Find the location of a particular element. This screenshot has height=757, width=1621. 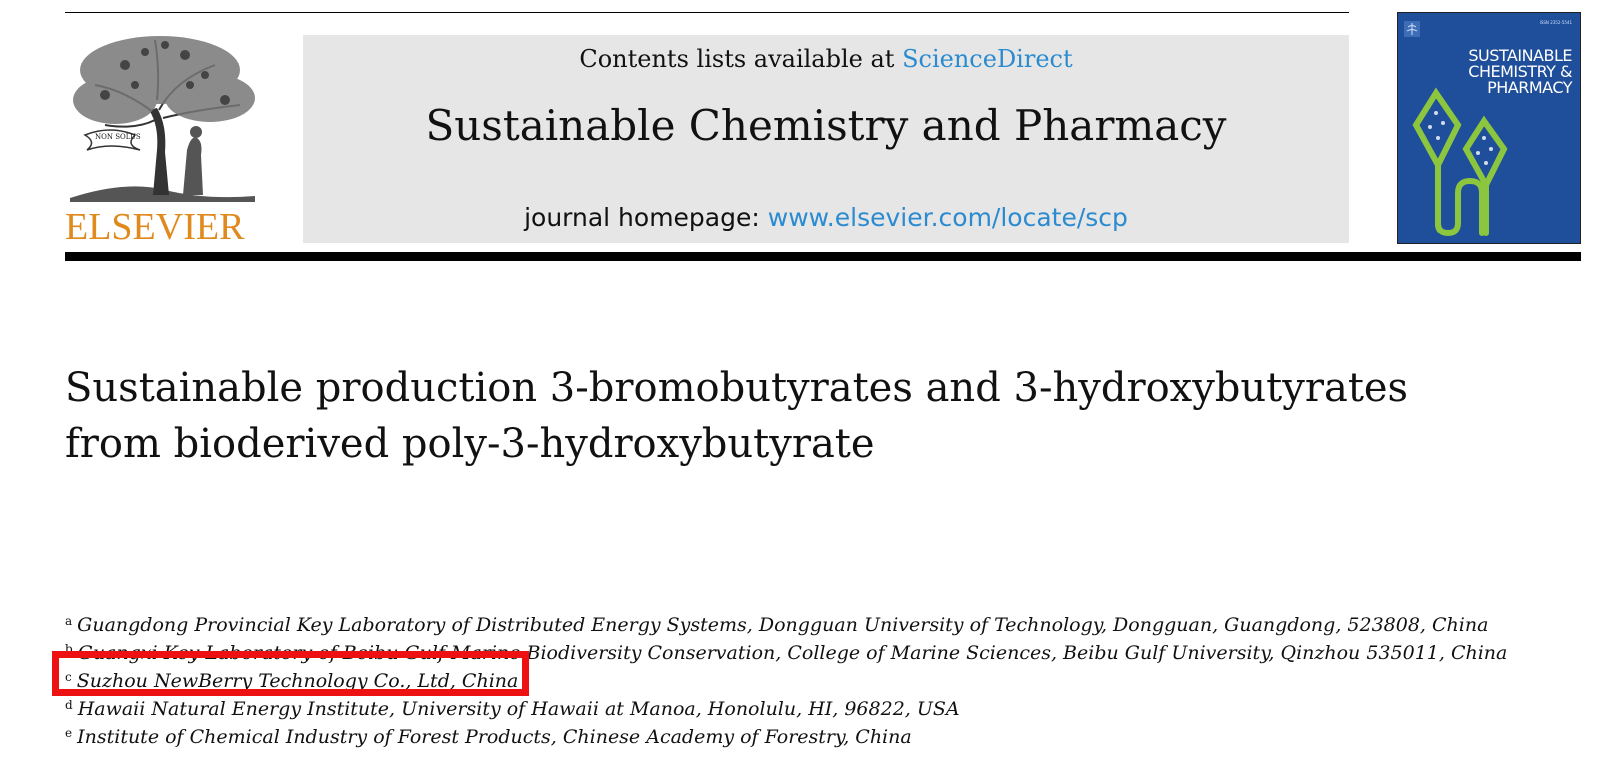

cover-issn: ISSN 2352-5541 is located at coordinates (1555, 22).